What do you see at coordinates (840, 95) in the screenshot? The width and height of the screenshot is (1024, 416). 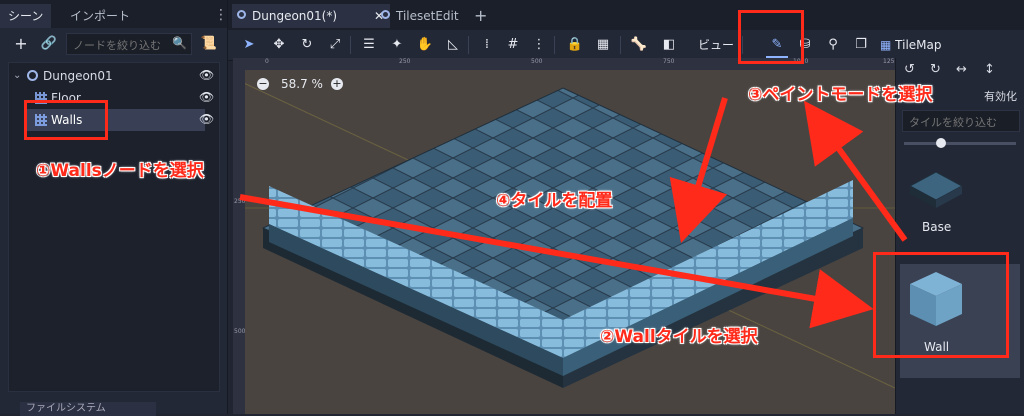 I see `annotation-step3: ③ペイントモードを選択` at bounding box center [840, 95].